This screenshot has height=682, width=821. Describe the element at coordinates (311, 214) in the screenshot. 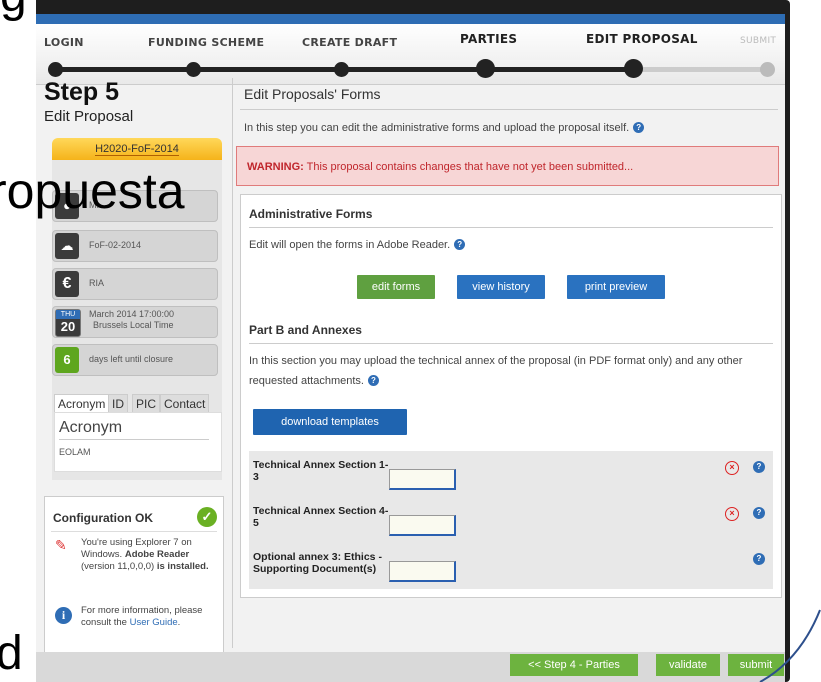

I see `admin-forms-heading: Administrative Forms` at that location.